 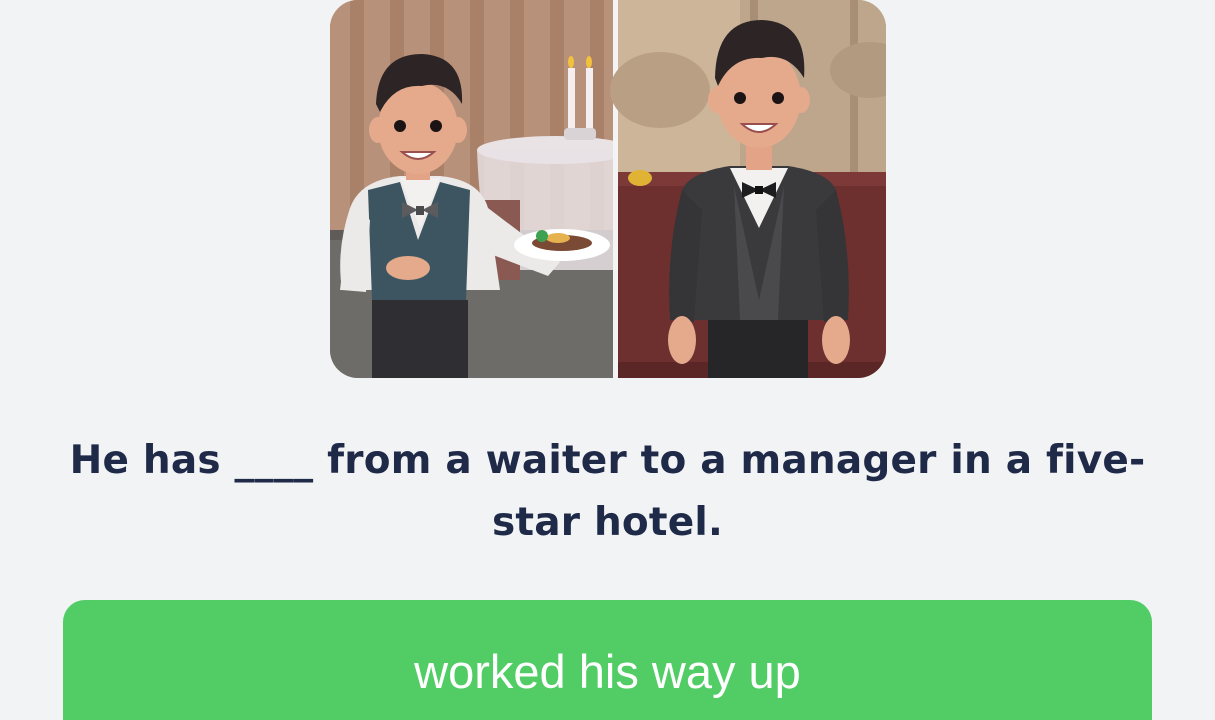 I want to click on manager-scene, so click(x=748, y=189).